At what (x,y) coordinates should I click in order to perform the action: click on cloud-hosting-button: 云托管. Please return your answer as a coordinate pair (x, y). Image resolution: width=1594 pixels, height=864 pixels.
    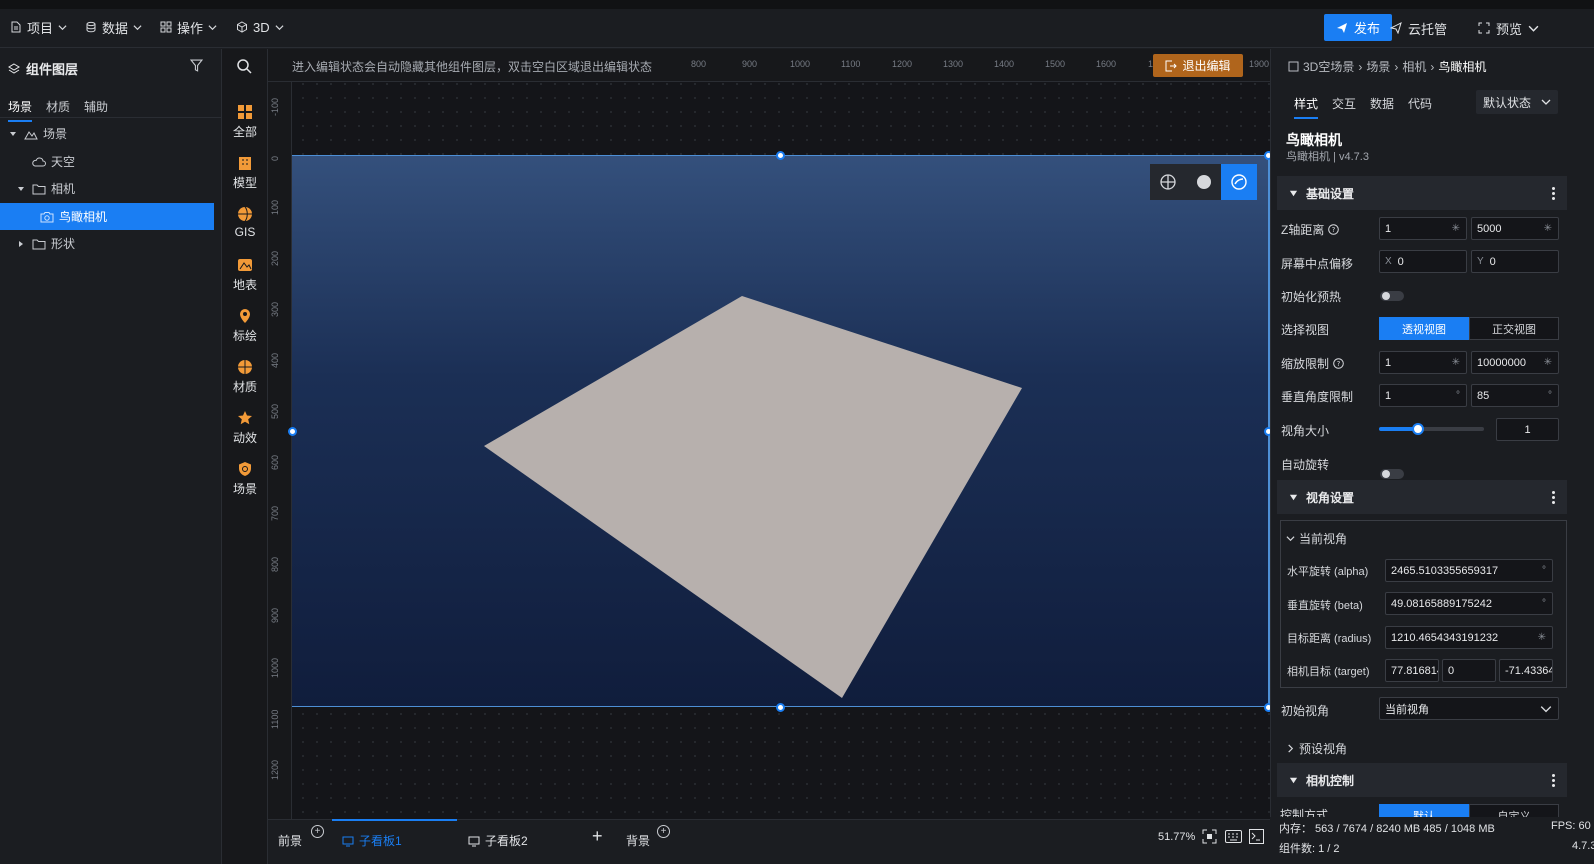
    Looking at the image, I should click on (1418, 28).